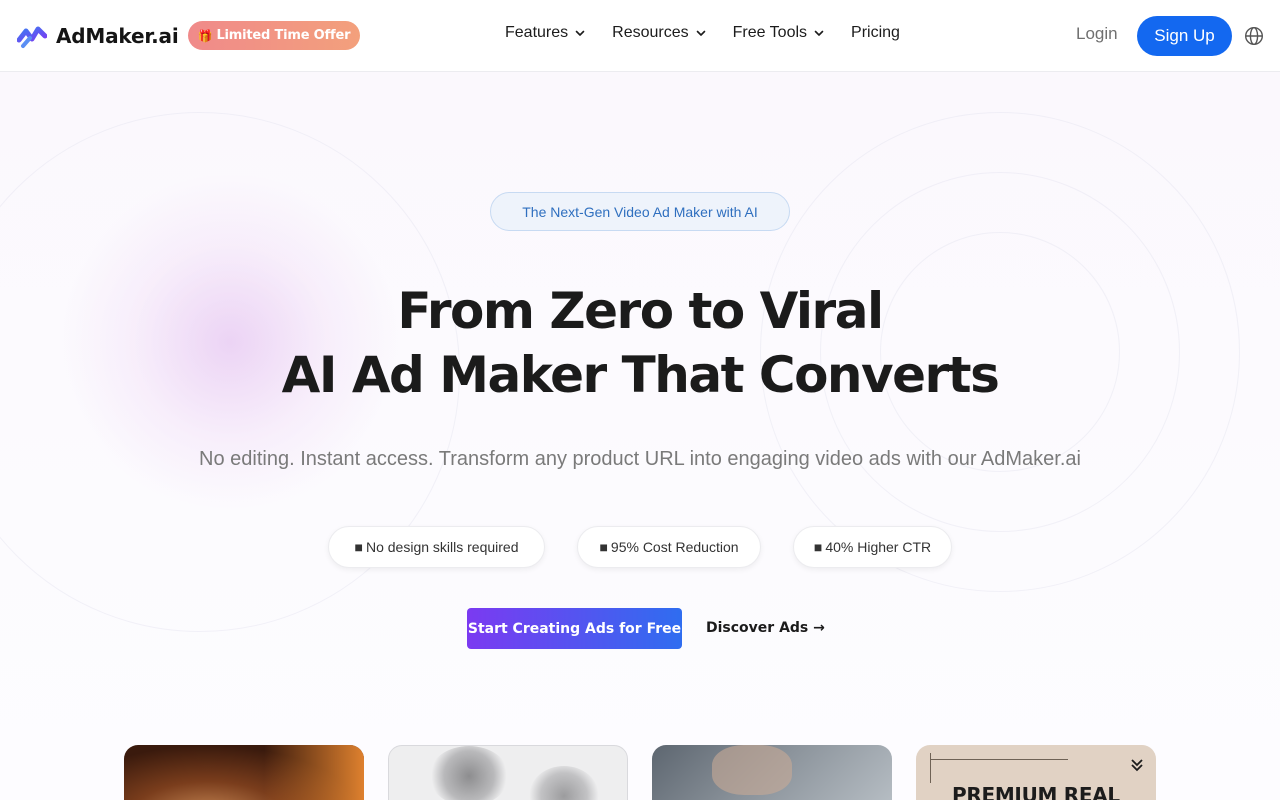  I want to click on nav-item-label: Pricing, so click(875, 32).